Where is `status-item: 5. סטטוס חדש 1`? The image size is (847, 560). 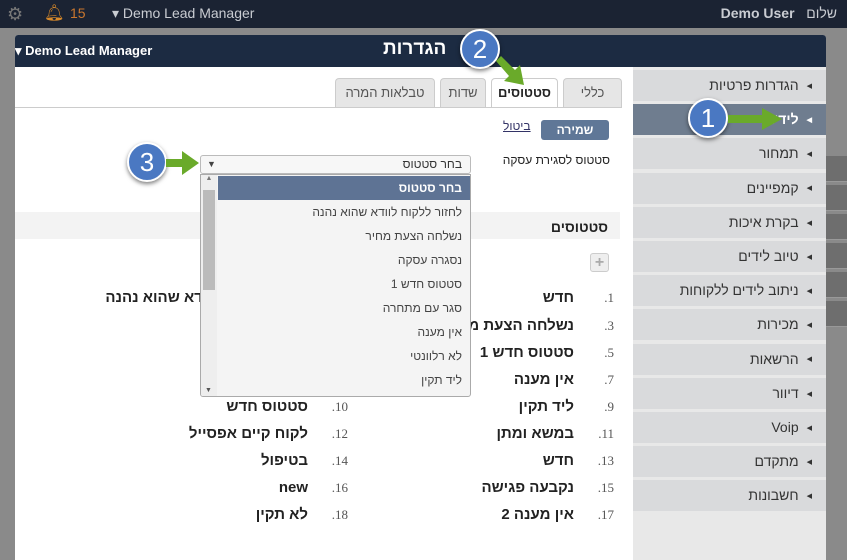
status-item: 5. סטטוס חדש 1 is located at coordinates (547, 354).